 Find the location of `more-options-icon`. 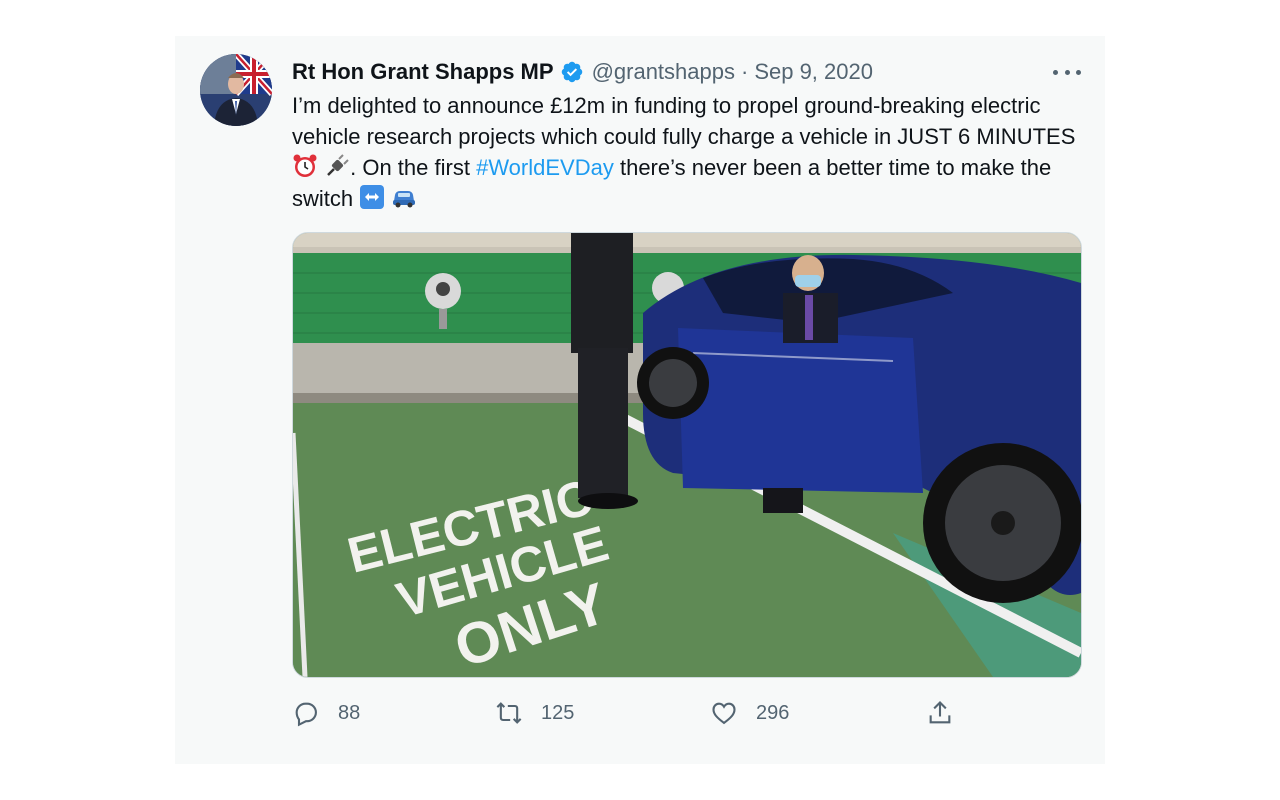

more-options-icon is located at coordinates (1067, 72).